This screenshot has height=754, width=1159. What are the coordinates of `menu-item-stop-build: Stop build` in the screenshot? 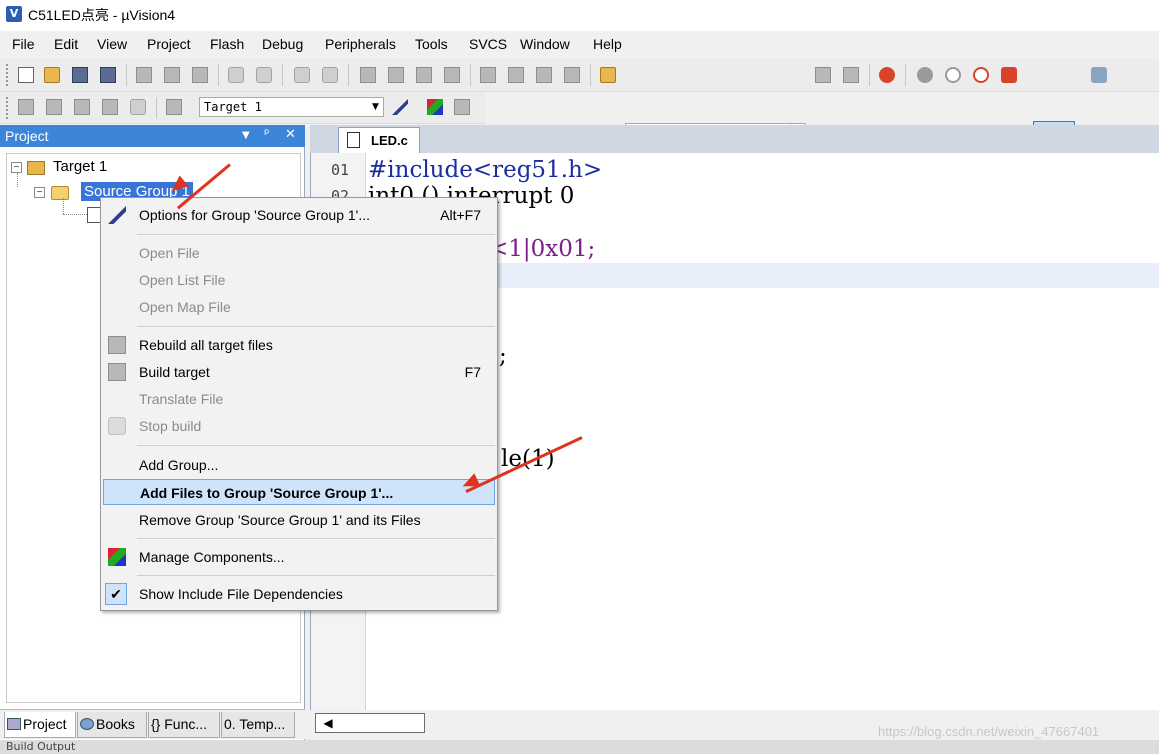 It's located at (299, 426).